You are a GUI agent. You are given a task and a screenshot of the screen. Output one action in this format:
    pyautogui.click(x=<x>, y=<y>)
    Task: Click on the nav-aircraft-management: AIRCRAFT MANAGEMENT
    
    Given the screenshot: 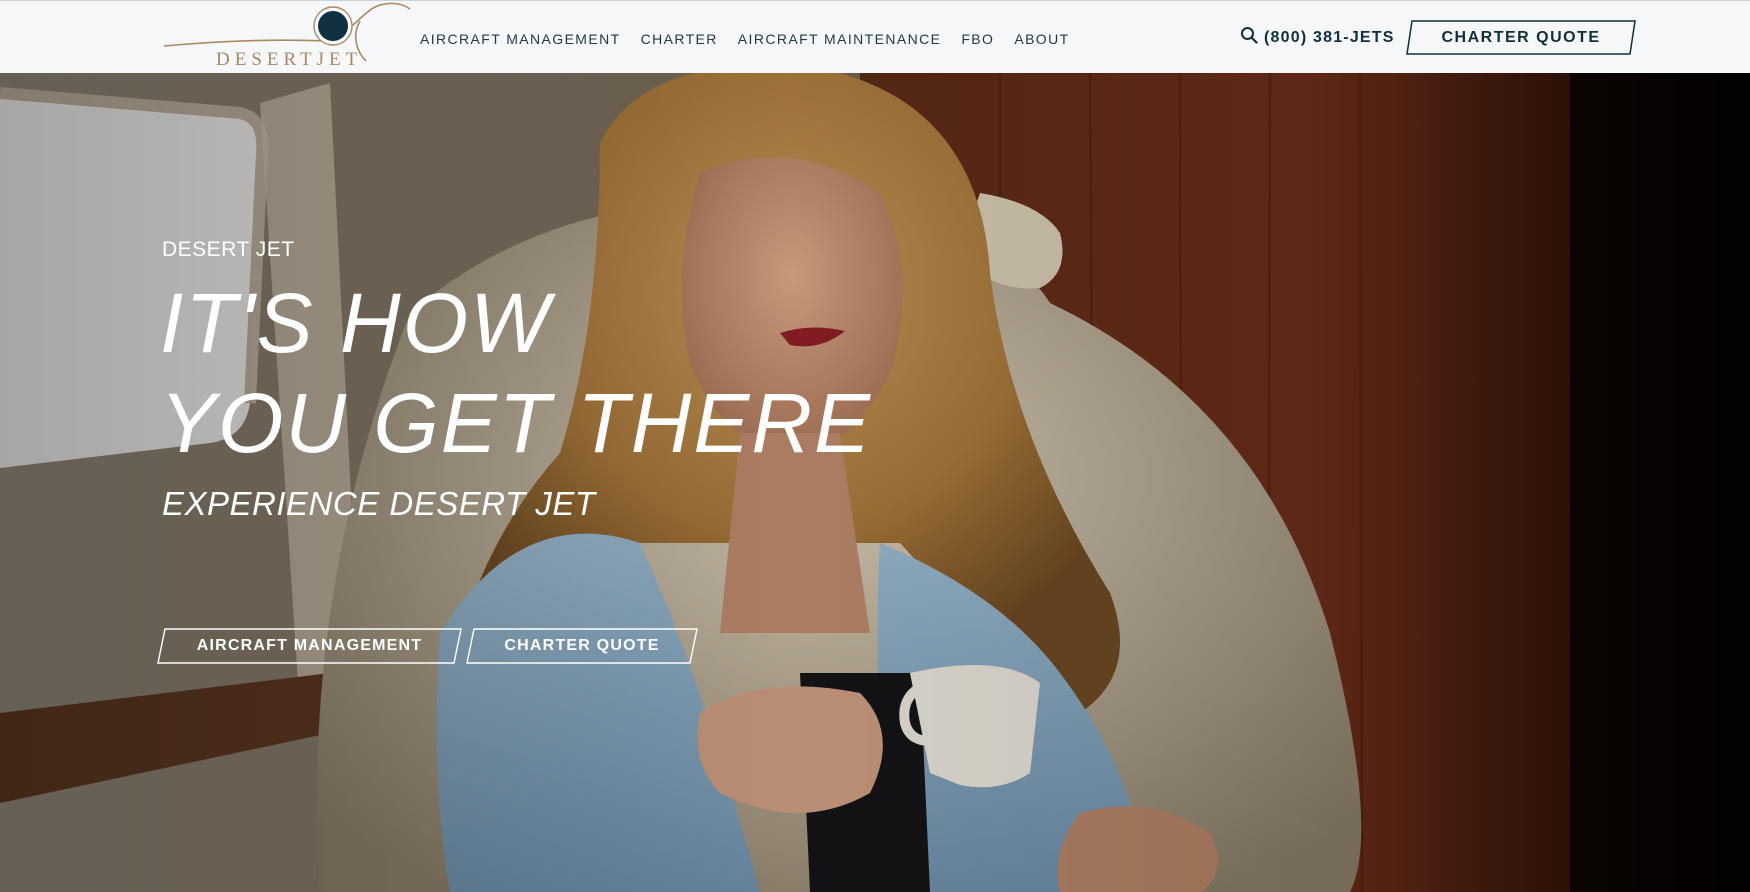 What is the action you would take?
    pyautogui.click(x=520, y=39)
    